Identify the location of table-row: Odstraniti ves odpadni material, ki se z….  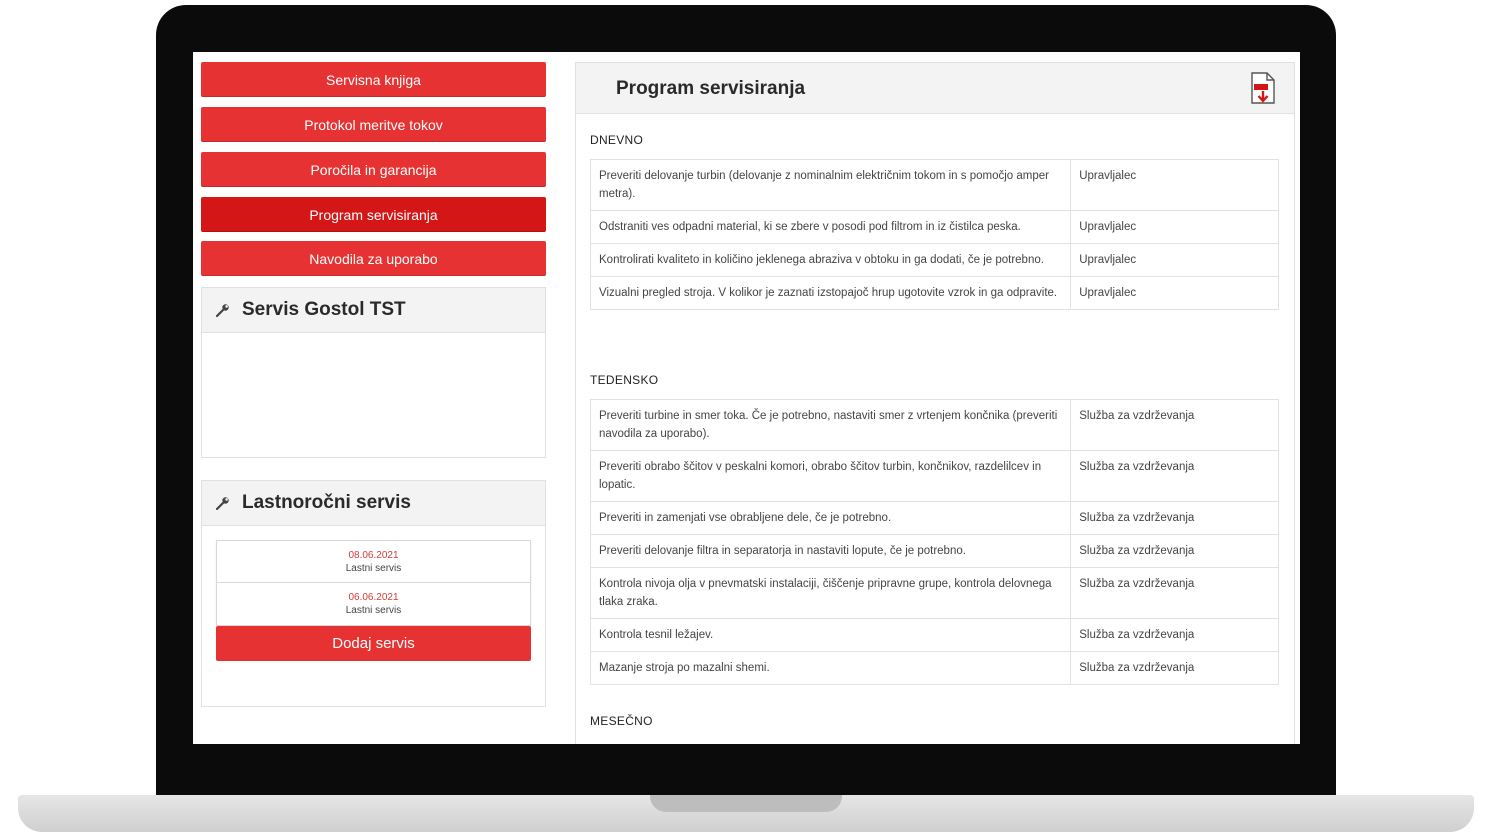
(934, 227).